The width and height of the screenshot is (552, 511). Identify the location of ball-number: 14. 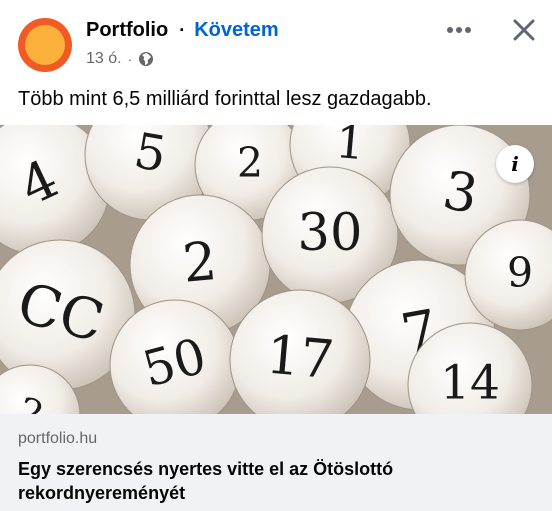
(470, 383).